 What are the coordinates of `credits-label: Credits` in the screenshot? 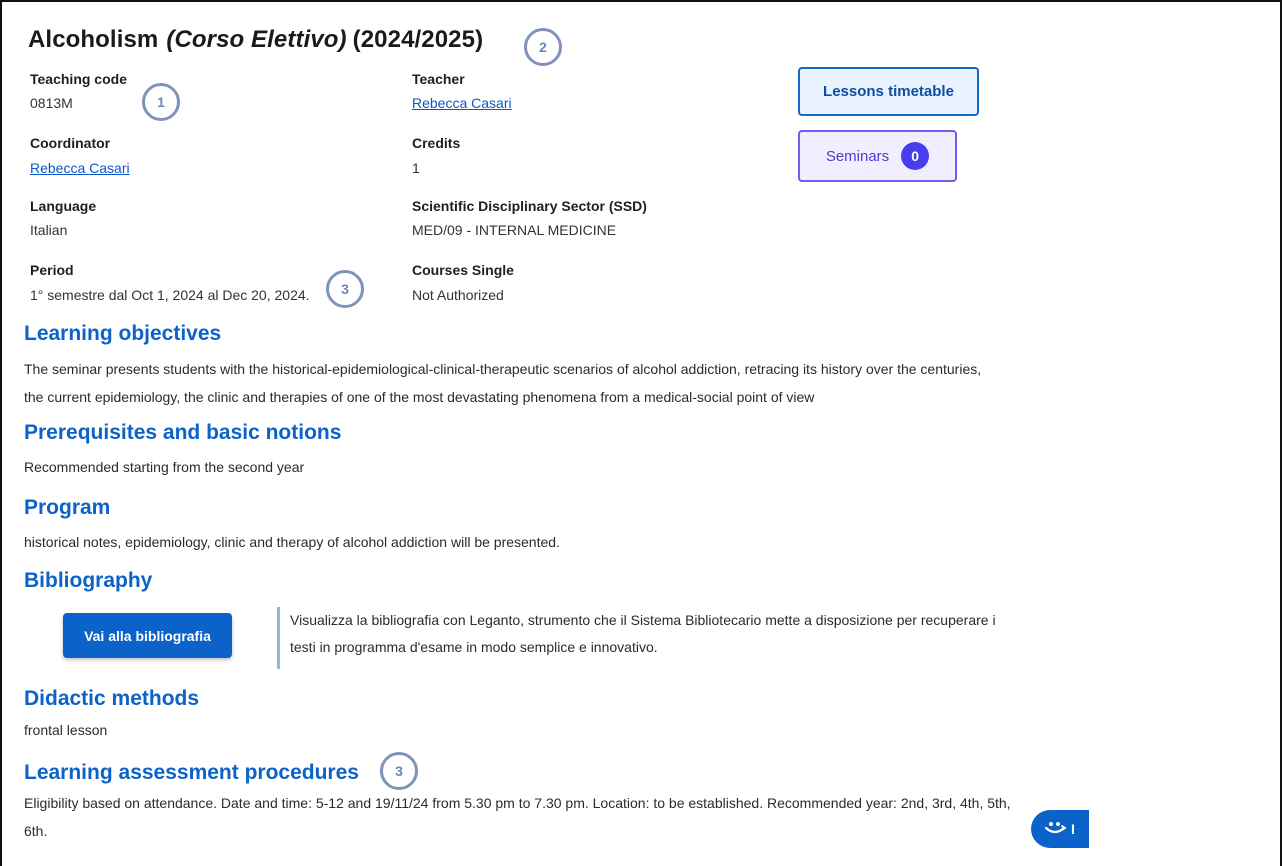 It's located at (436, 143).